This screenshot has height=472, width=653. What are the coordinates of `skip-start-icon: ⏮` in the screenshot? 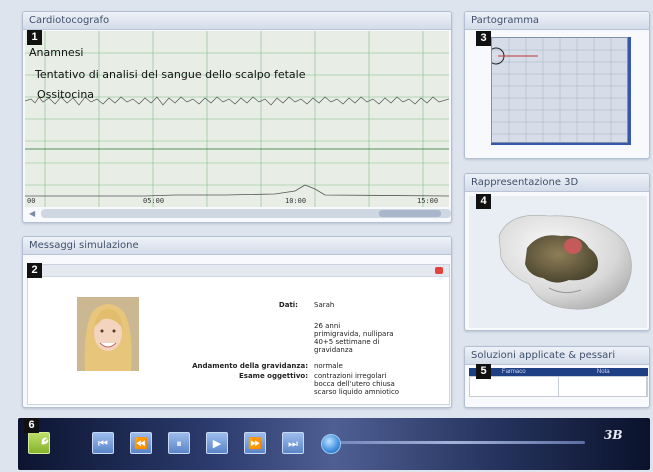 It's located at (103, 443).